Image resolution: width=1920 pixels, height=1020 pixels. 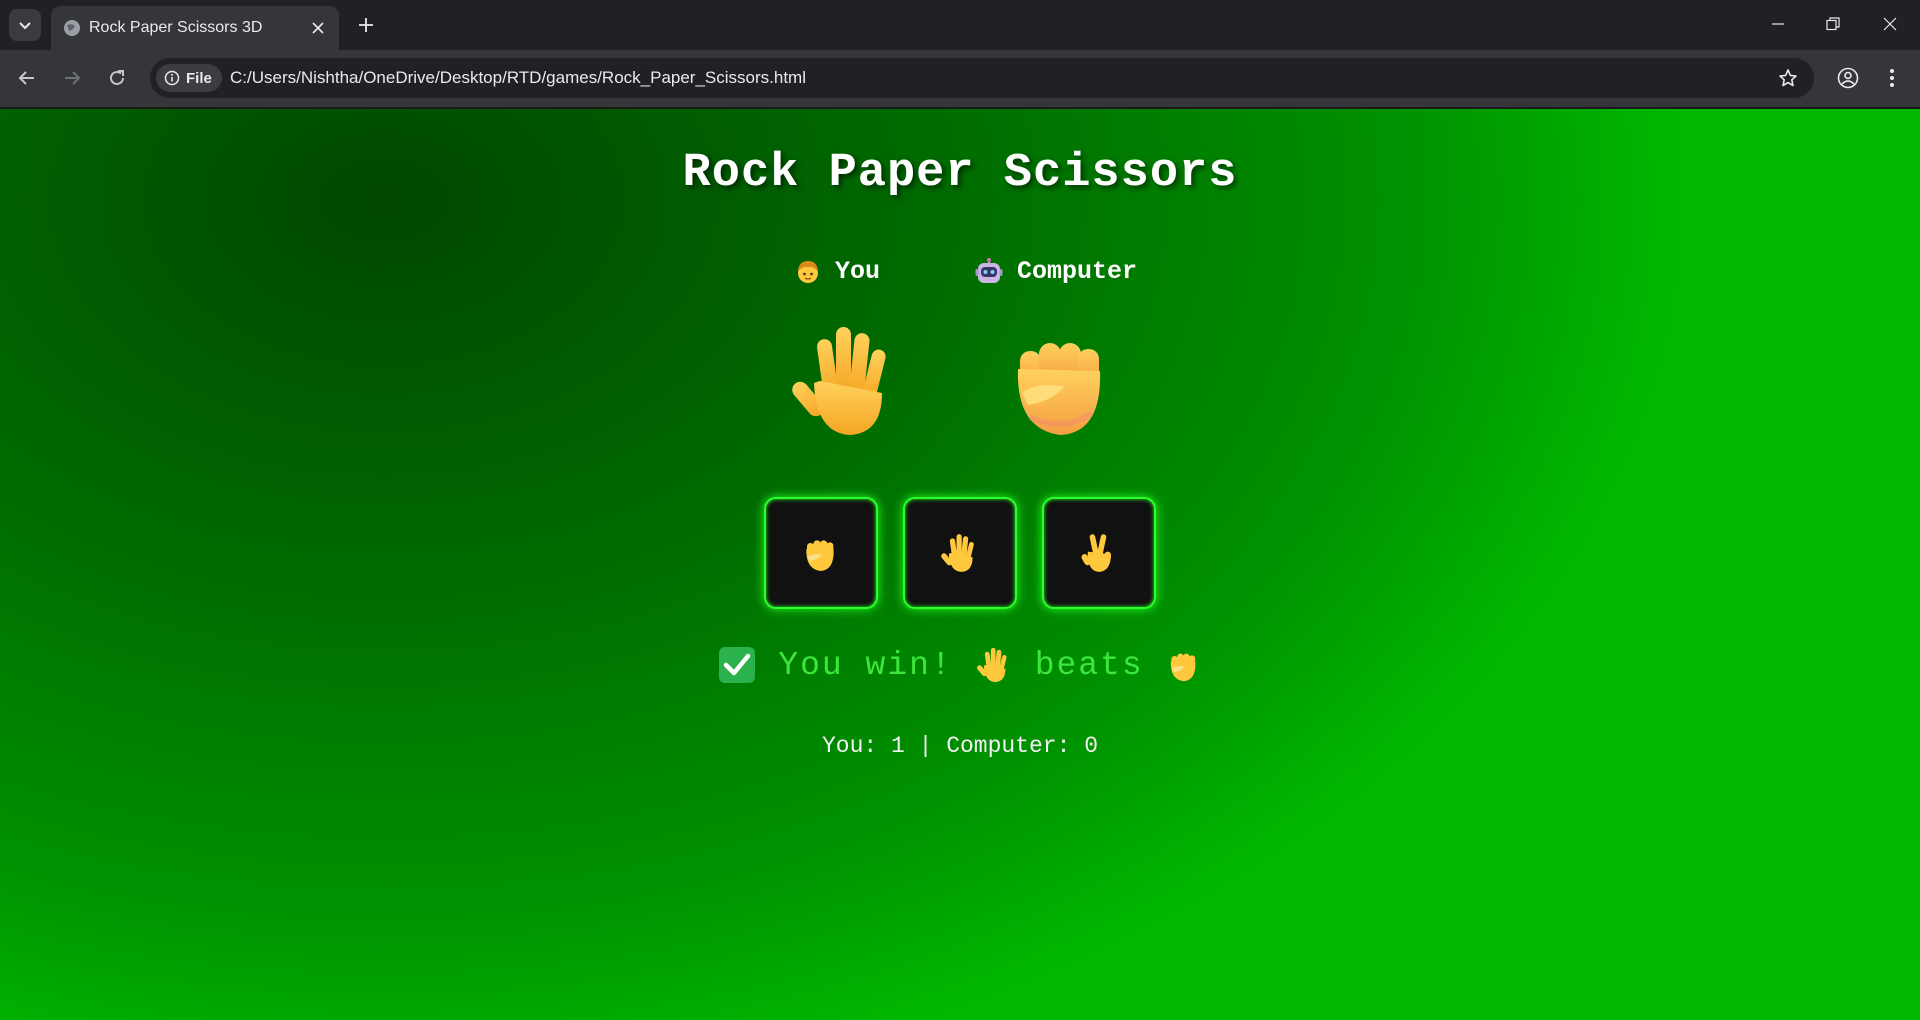 I want to click on minimize-icon, so click(x=1778, y=24).